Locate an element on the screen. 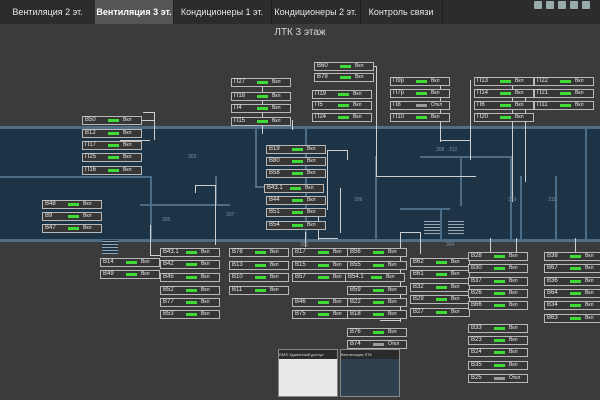 The image size is (600, 400). device-В23: В23 Вкл is located at coordinates (498, 340).